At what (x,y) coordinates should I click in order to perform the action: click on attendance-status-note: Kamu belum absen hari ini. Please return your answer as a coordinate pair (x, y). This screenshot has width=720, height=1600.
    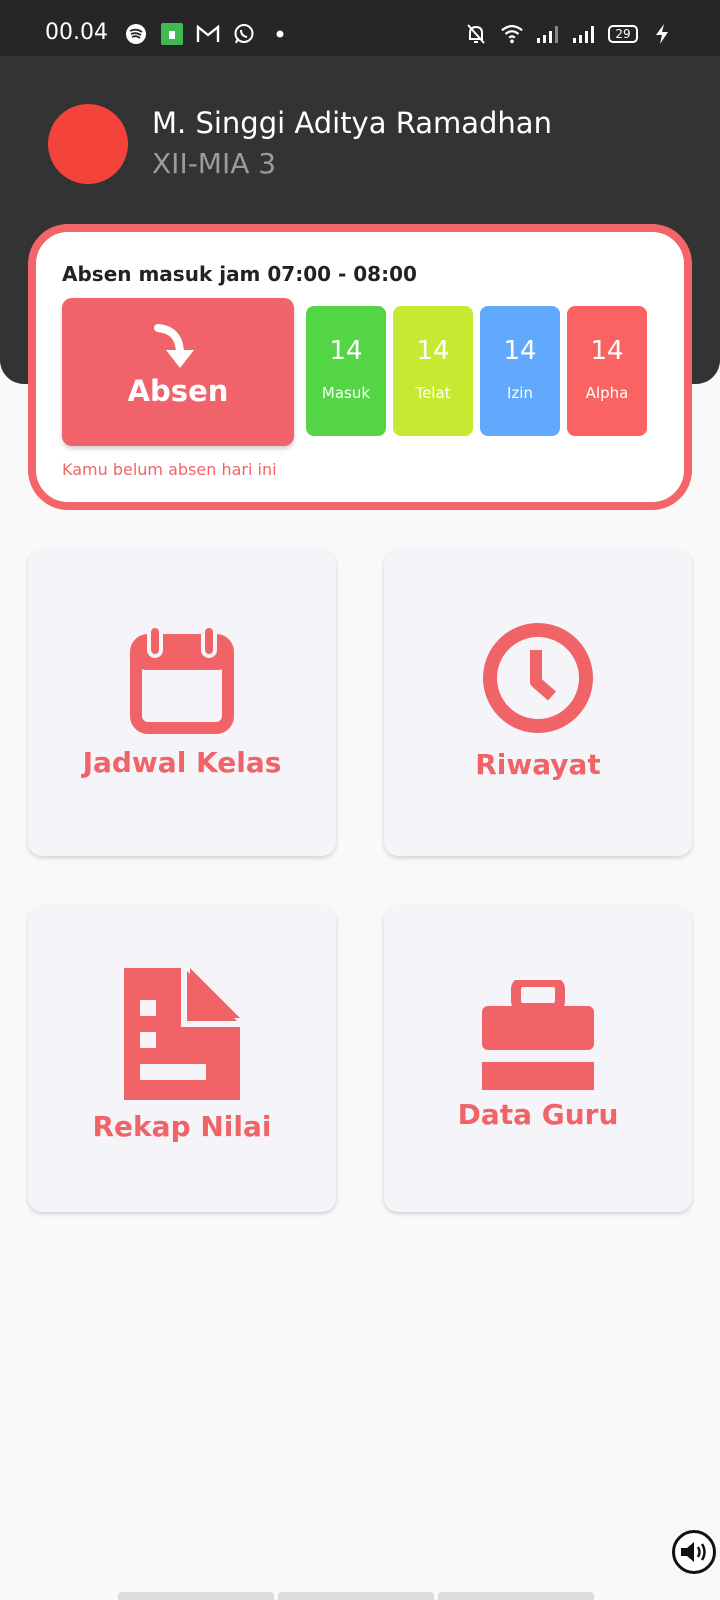
    Looking at the image, I should click on (169, 469).